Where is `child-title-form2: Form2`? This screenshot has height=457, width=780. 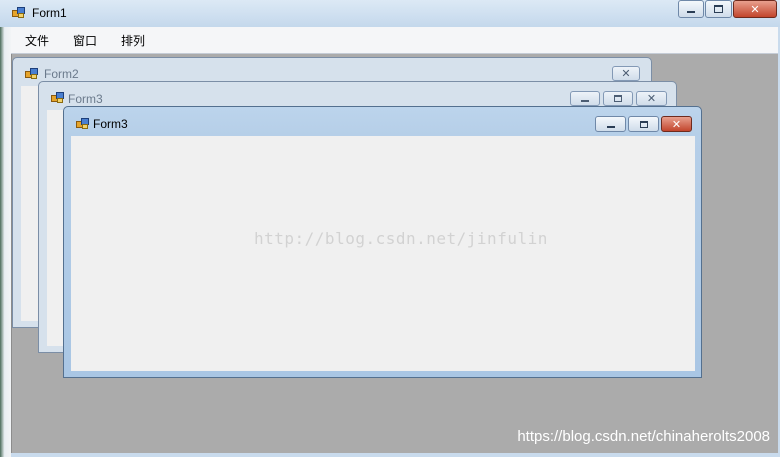
child-title-form2: Form2 is located at coordinates (61, 74).